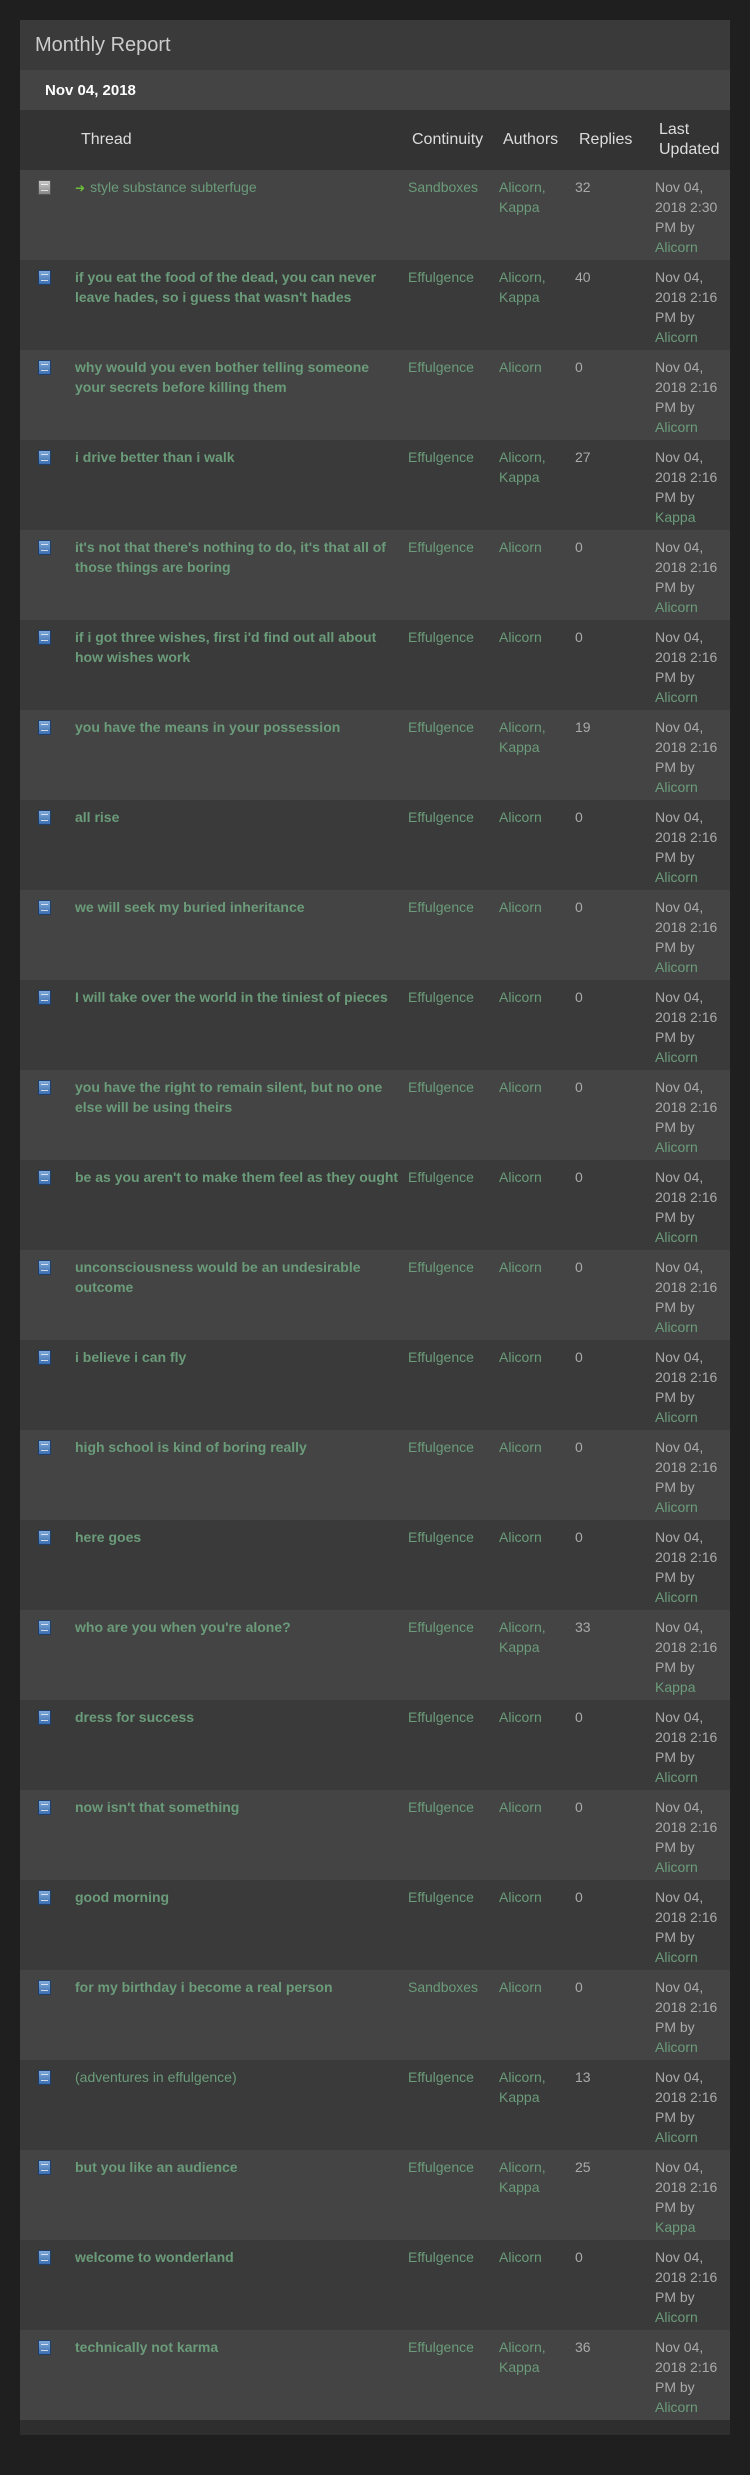  I want to click on thread-title-link: all rise, so click(97, 817).